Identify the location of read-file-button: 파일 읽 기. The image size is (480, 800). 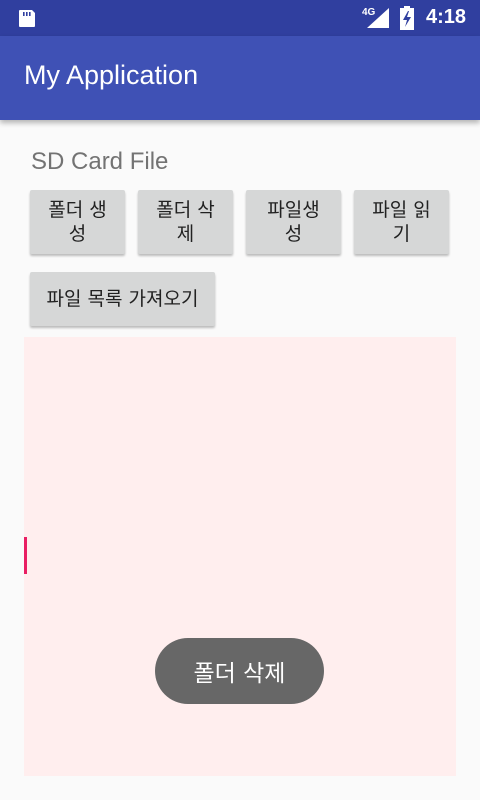
(401, 222).